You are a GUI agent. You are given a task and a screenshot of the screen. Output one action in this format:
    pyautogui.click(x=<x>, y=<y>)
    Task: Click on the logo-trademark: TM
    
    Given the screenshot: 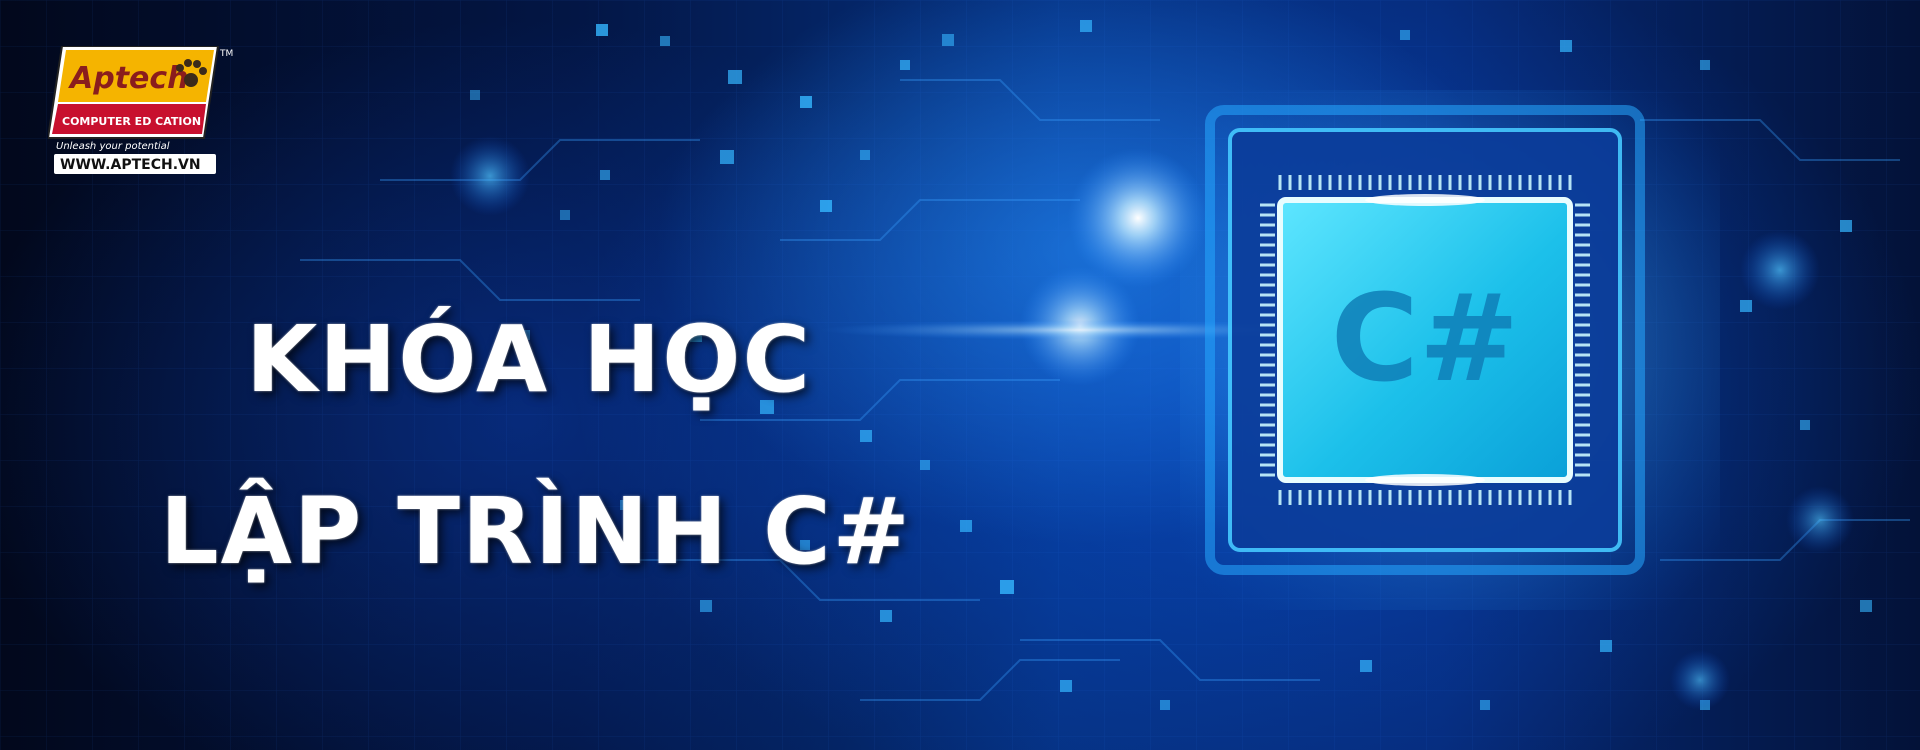 What is the action you would take?
    pyautogui.click(x=226, y=54)
    